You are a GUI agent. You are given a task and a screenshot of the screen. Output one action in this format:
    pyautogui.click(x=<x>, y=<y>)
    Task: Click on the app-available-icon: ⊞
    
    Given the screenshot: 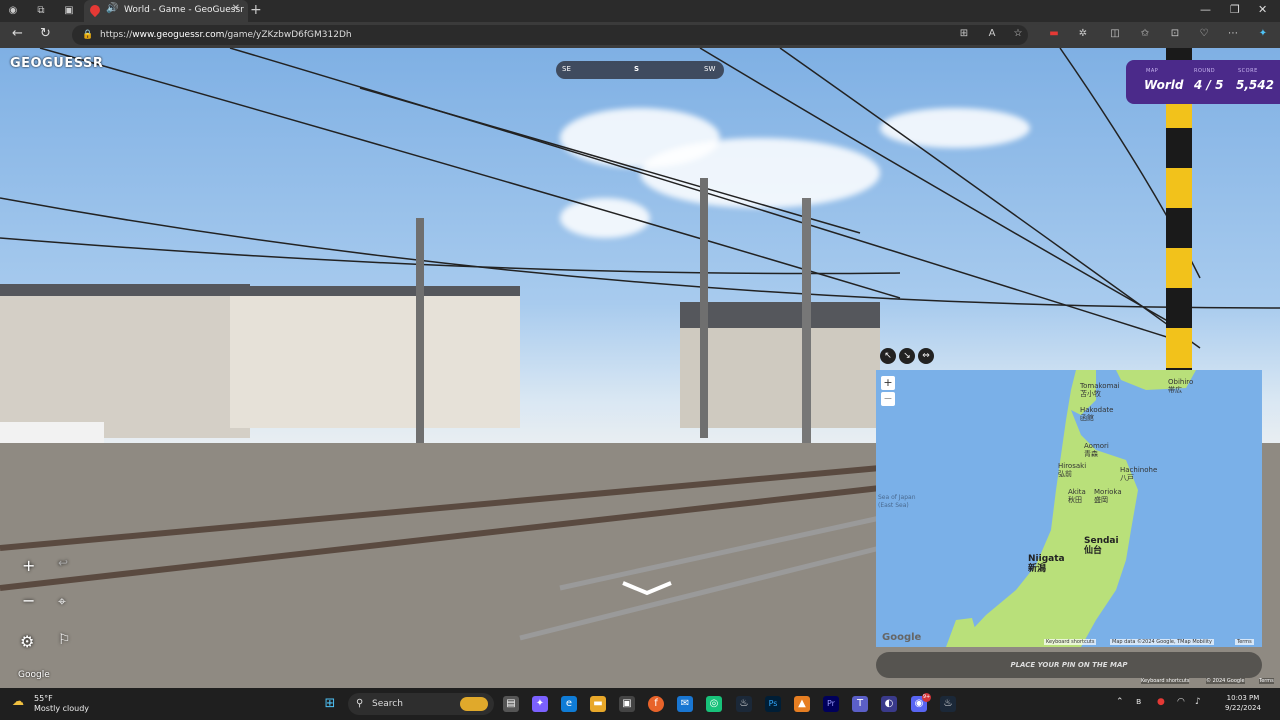 What is the action you would take?
    pyautogui.click(x=964, y=34)
    